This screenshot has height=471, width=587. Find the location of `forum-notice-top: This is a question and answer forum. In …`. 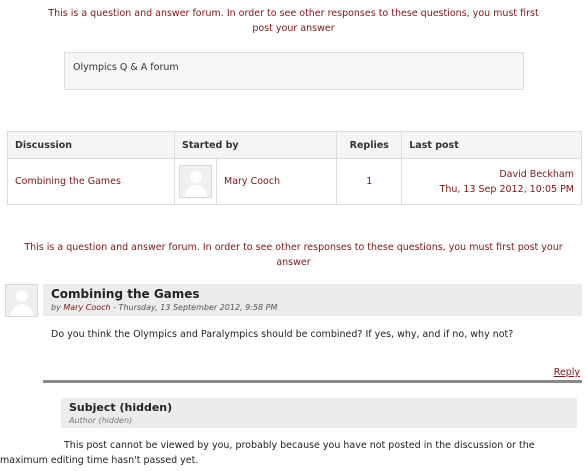

forum-notice-top: This is a question and answer forum. In … is located at coordinates (293, 21).